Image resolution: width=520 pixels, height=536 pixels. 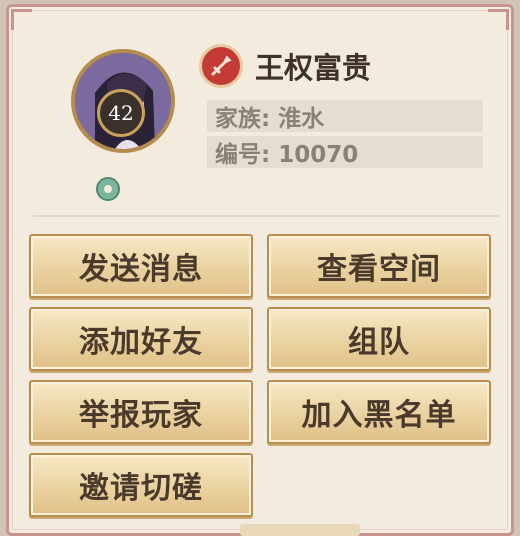 What do you see at coordinates (300, 530) in the screenshot?
I see `underlying-tab-strip` at bounding box center [300, 530].